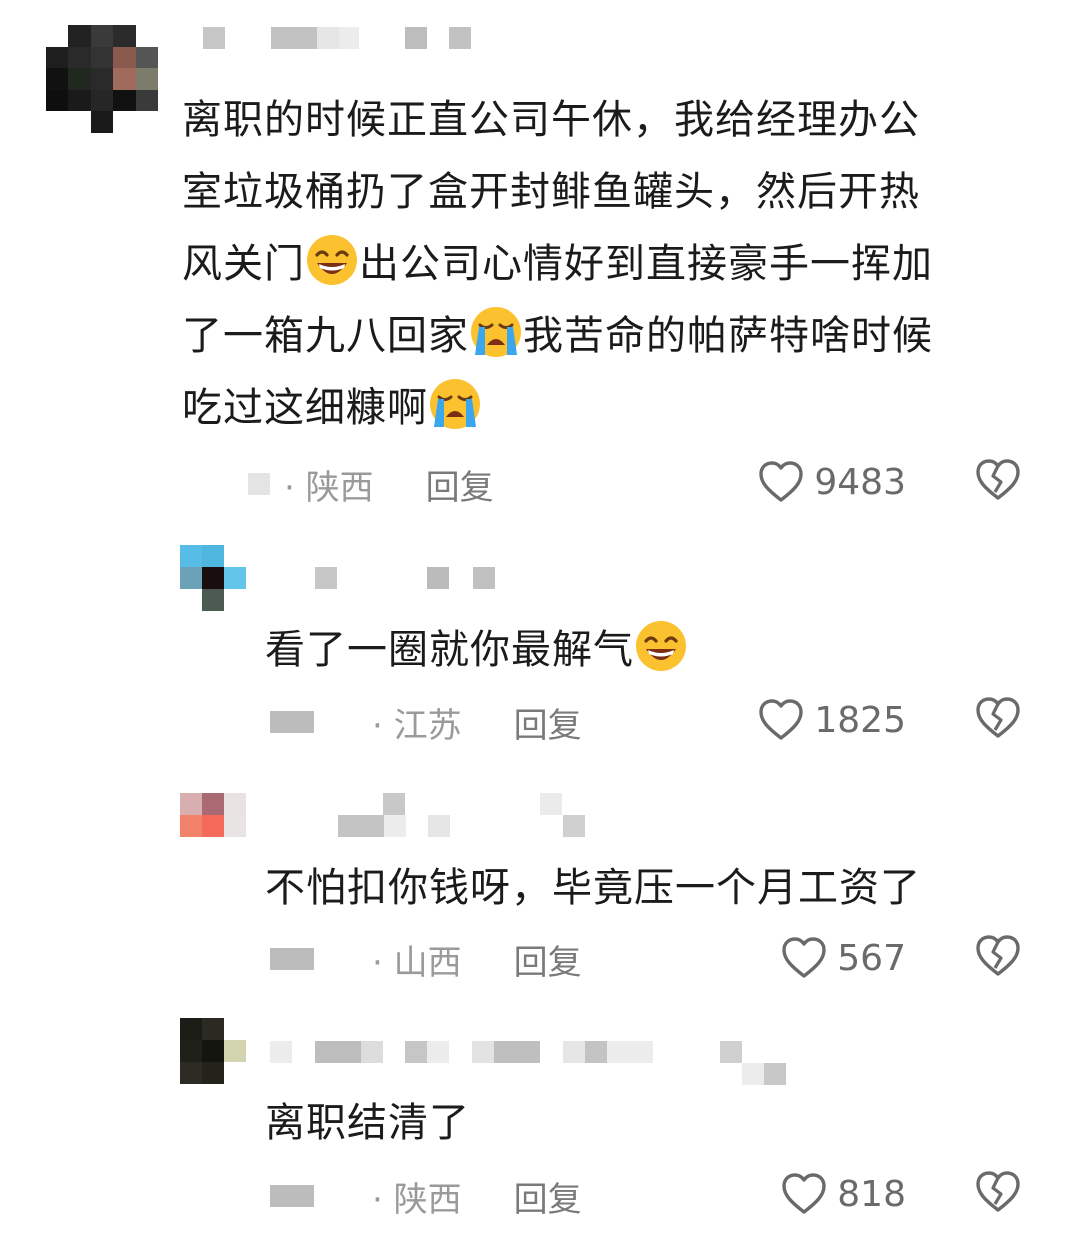 The image size is (1080, 1247). Describe the element at coordinates (367, 1123) in the screenshot. I see `comment-text: 离职结清了` at that location.